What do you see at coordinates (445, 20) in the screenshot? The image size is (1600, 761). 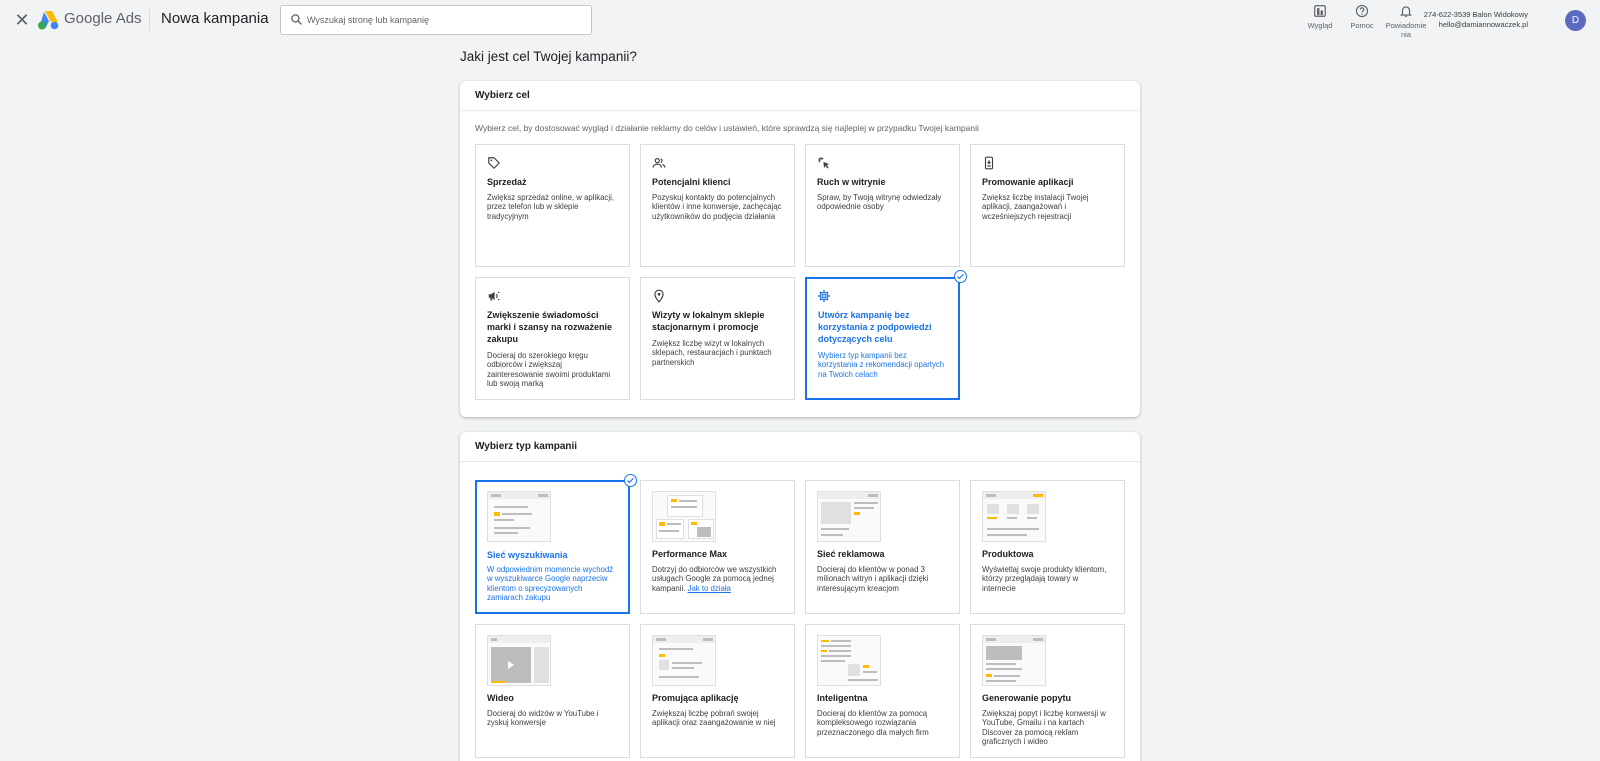 I see `search-input` at bounding box center [445, 20].